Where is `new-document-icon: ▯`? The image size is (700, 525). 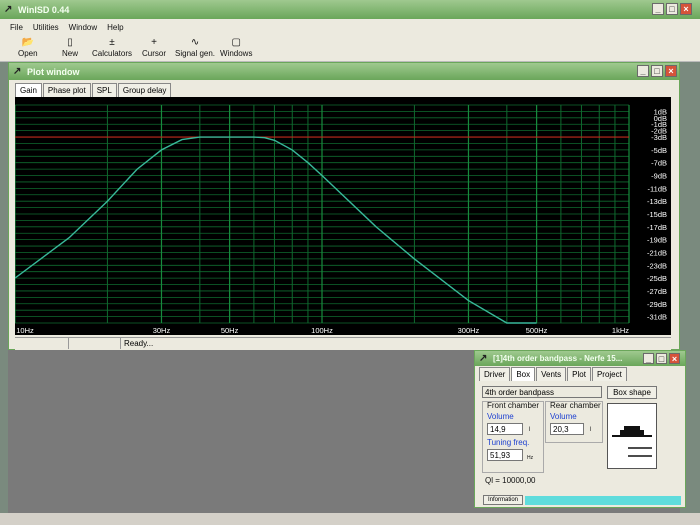 new-document-icon: ▯ is located at coordinates (70, 42).